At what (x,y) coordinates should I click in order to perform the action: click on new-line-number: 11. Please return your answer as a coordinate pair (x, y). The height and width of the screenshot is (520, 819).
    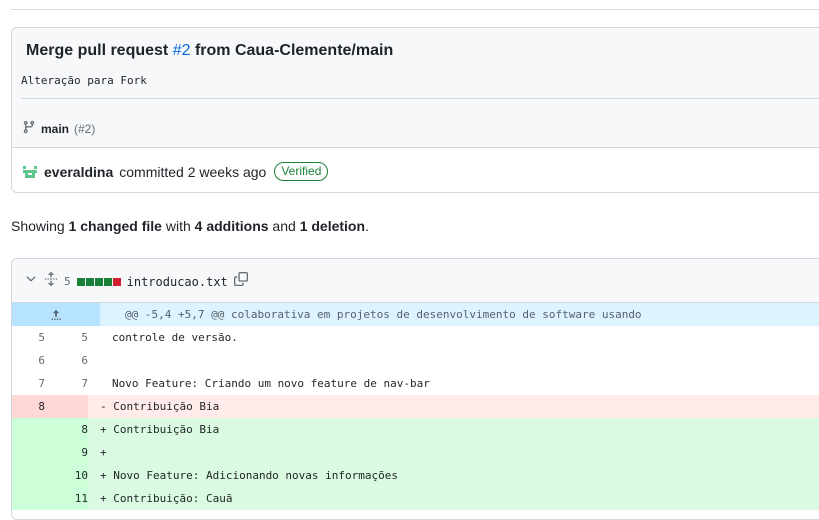
    Looking at the image, I should click on (66, 498).